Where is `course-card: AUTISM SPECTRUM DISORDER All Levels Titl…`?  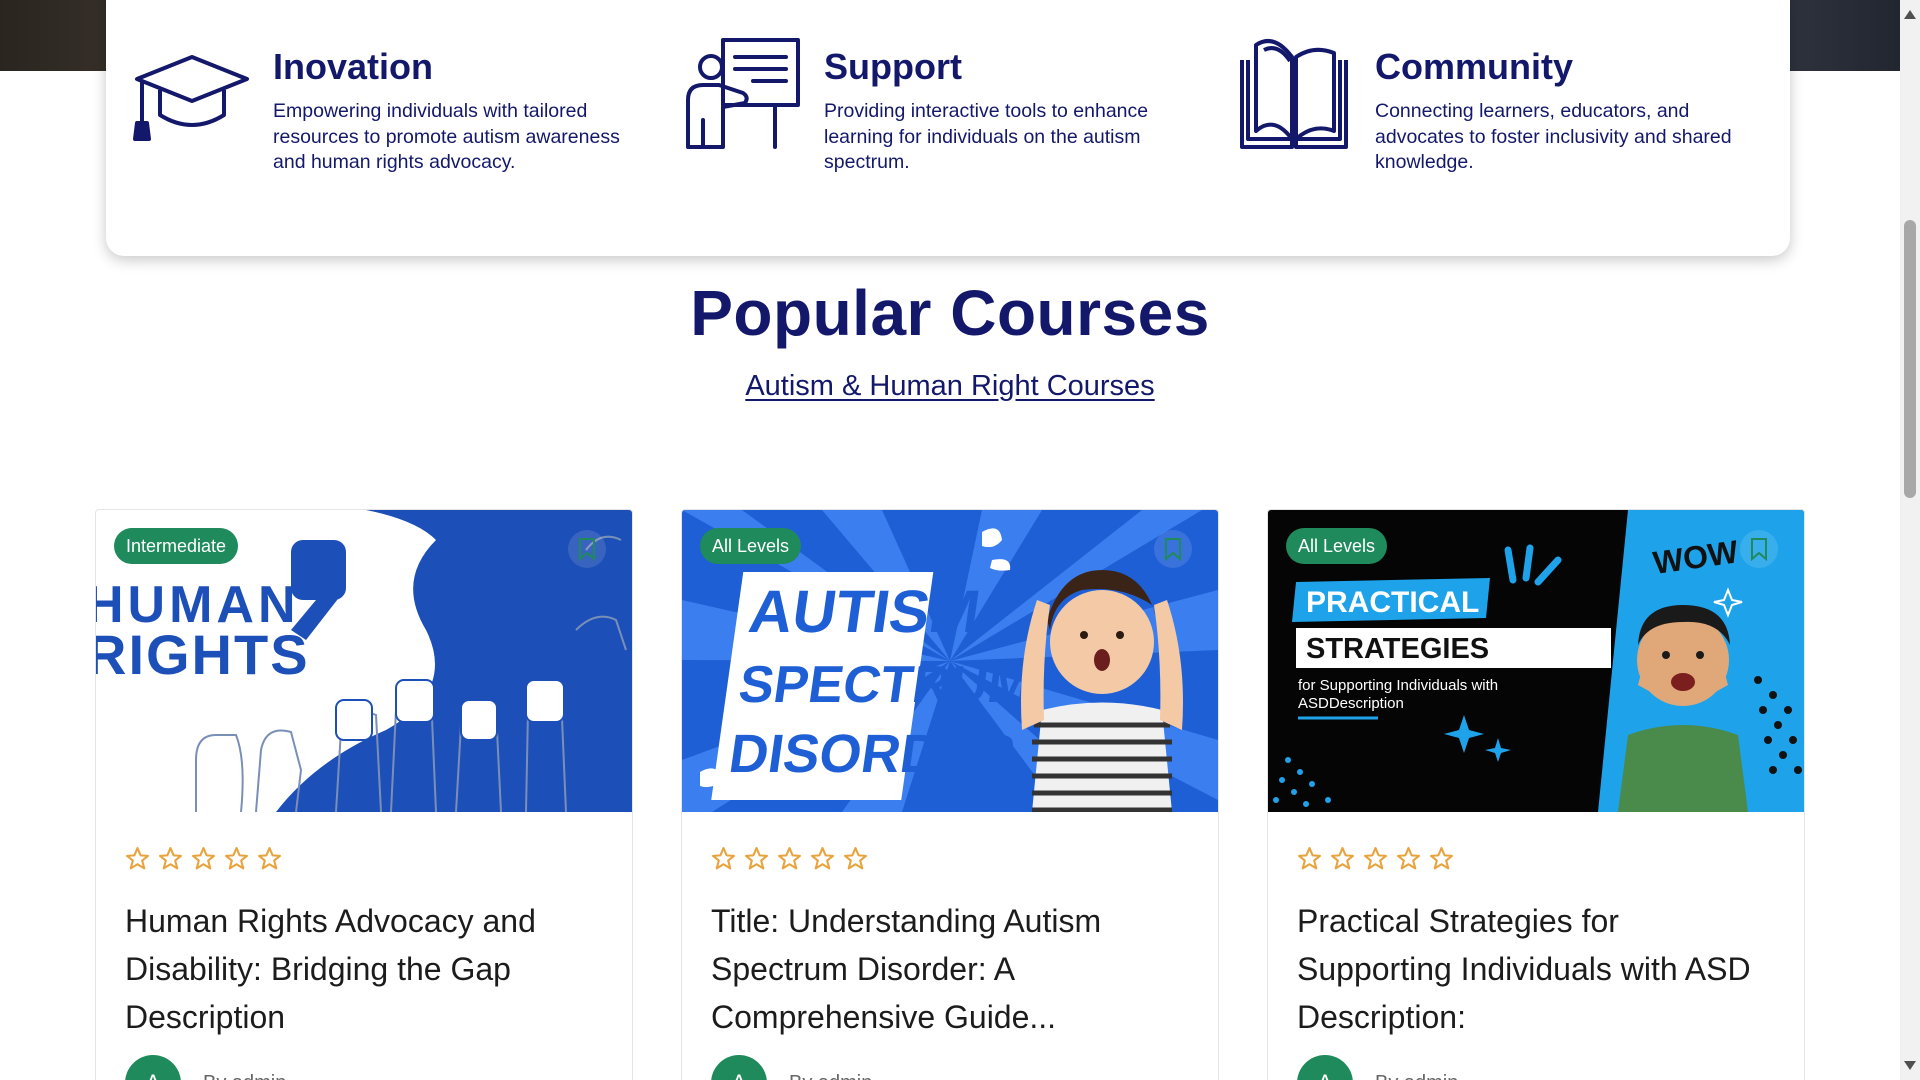
course-card: AUTISM SPECTRUM DISORDER All Levels Titl… is located at coordinates (950, 794).